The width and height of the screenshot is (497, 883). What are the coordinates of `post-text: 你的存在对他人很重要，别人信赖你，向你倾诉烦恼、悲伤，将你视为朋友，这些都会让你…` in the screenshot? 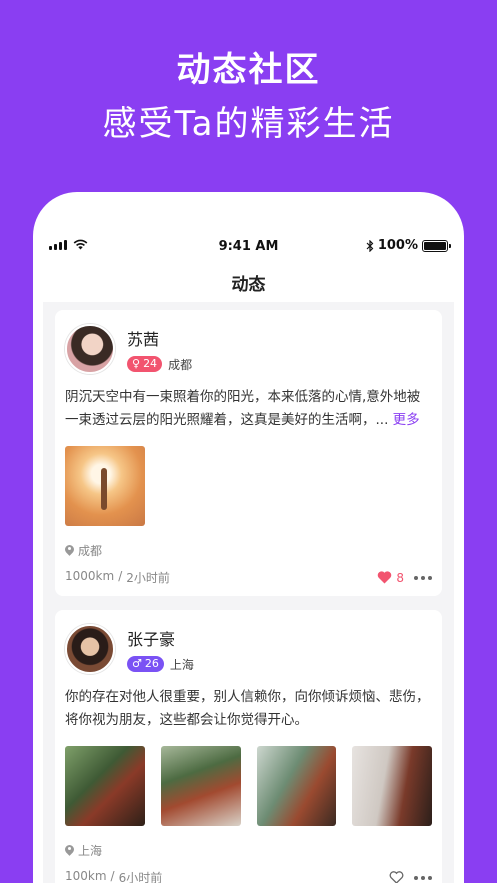 It's located at (247, 708).